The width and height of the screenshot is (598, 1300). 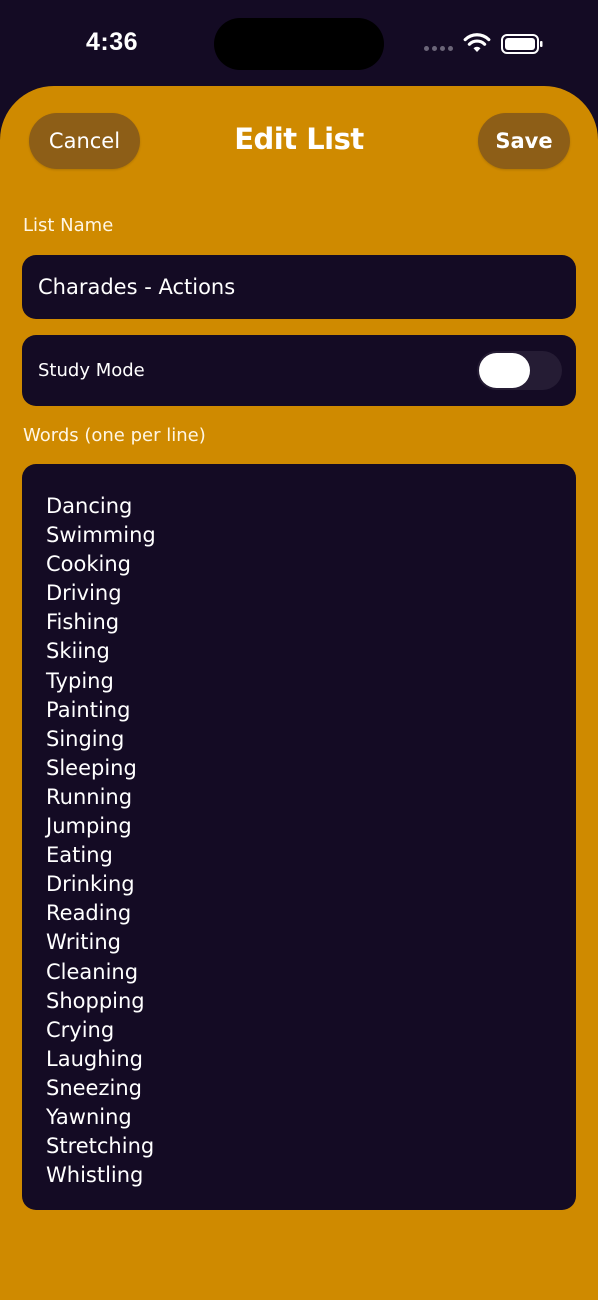 What do you see at coordinates (89, 913) in the screenshot?
I see `word-line: Reading` at bounding box center [89, 913].